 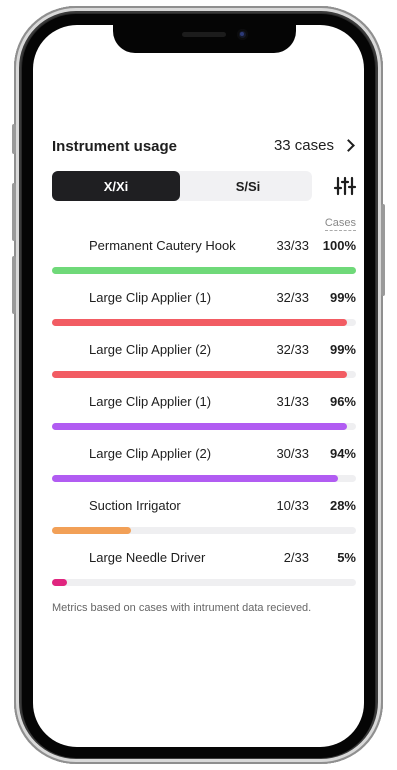 I want to click on camera-icon, so click(x=242, y=34).